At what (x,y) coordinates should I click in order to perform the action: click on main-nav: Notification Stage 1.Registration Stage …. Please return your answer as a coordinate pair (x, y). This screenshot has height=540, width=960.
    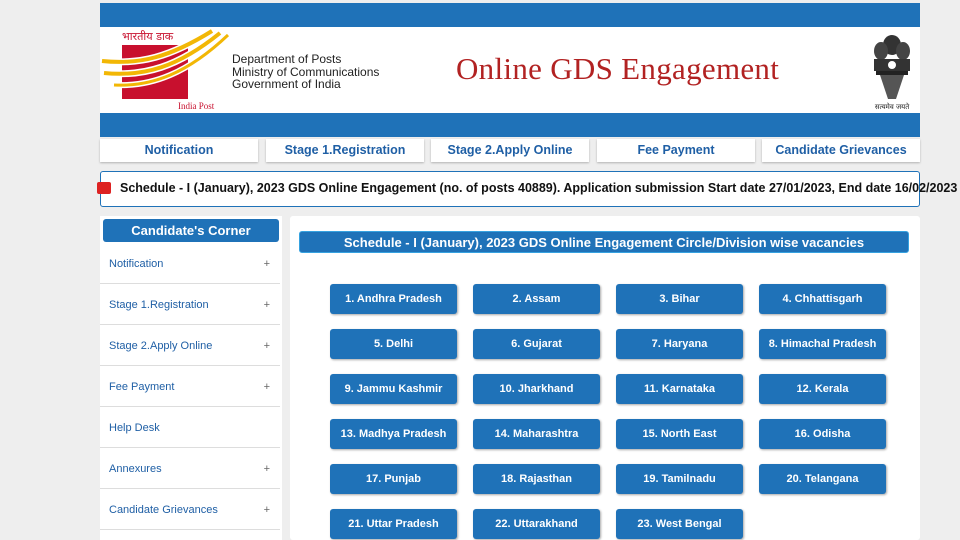
    Looking at the image, I should click on (510, 150).